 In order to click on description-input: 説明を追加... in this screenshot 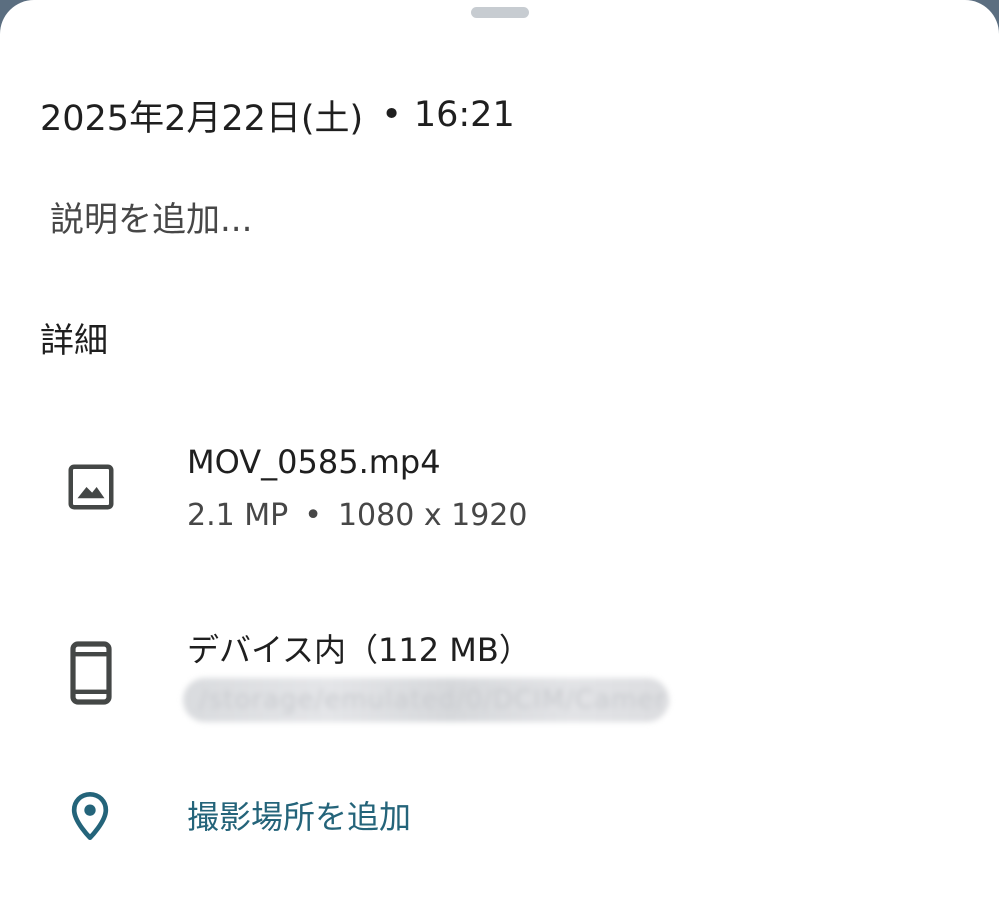, I will do `click(151, 216)`.